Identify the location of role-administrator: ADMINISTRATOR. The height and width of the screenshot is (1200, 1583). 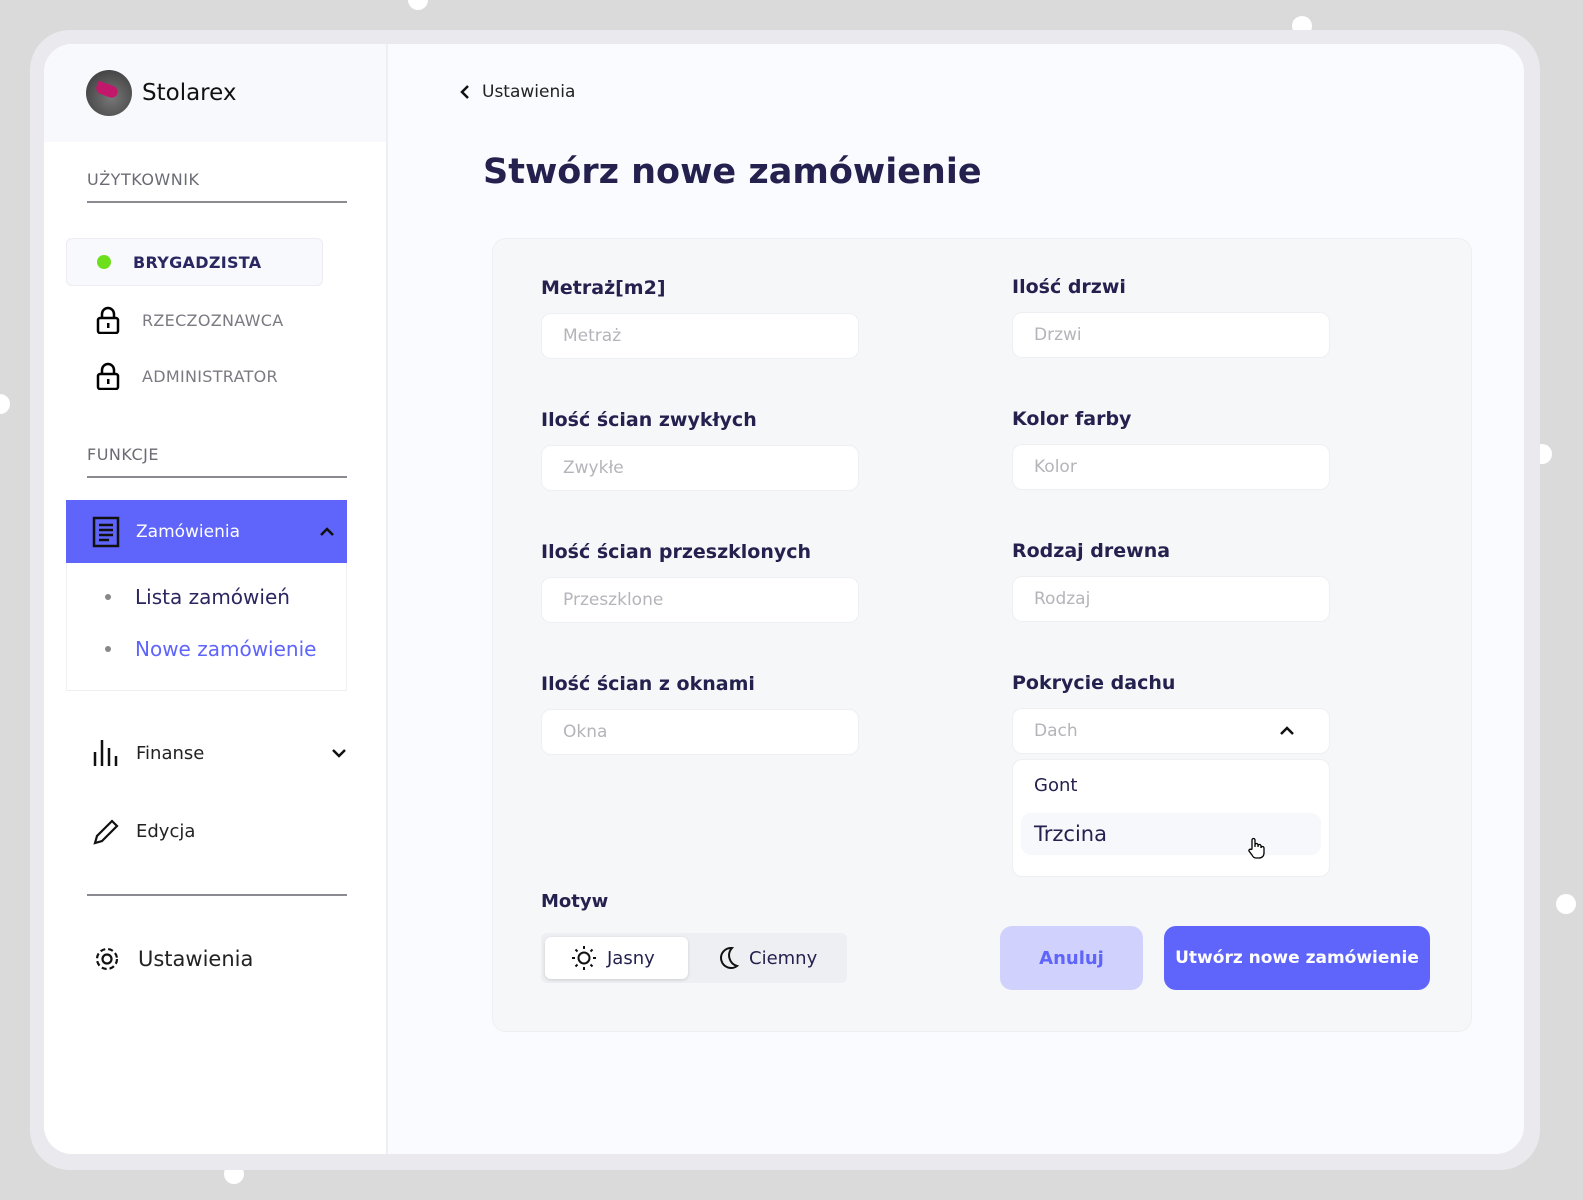
(194, 376).